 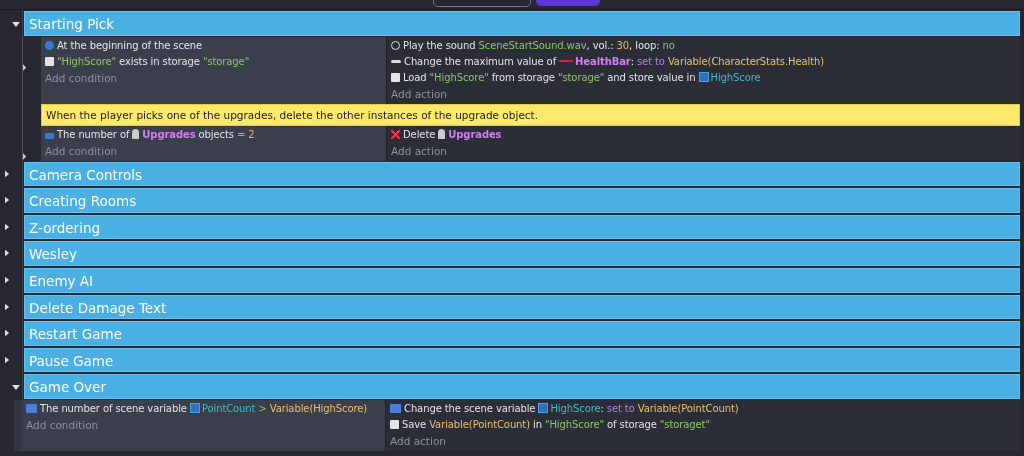 I want to click on action-line: Change the scene variable HighScore: set to Variable(PointCount), so click(x=703, y=408).